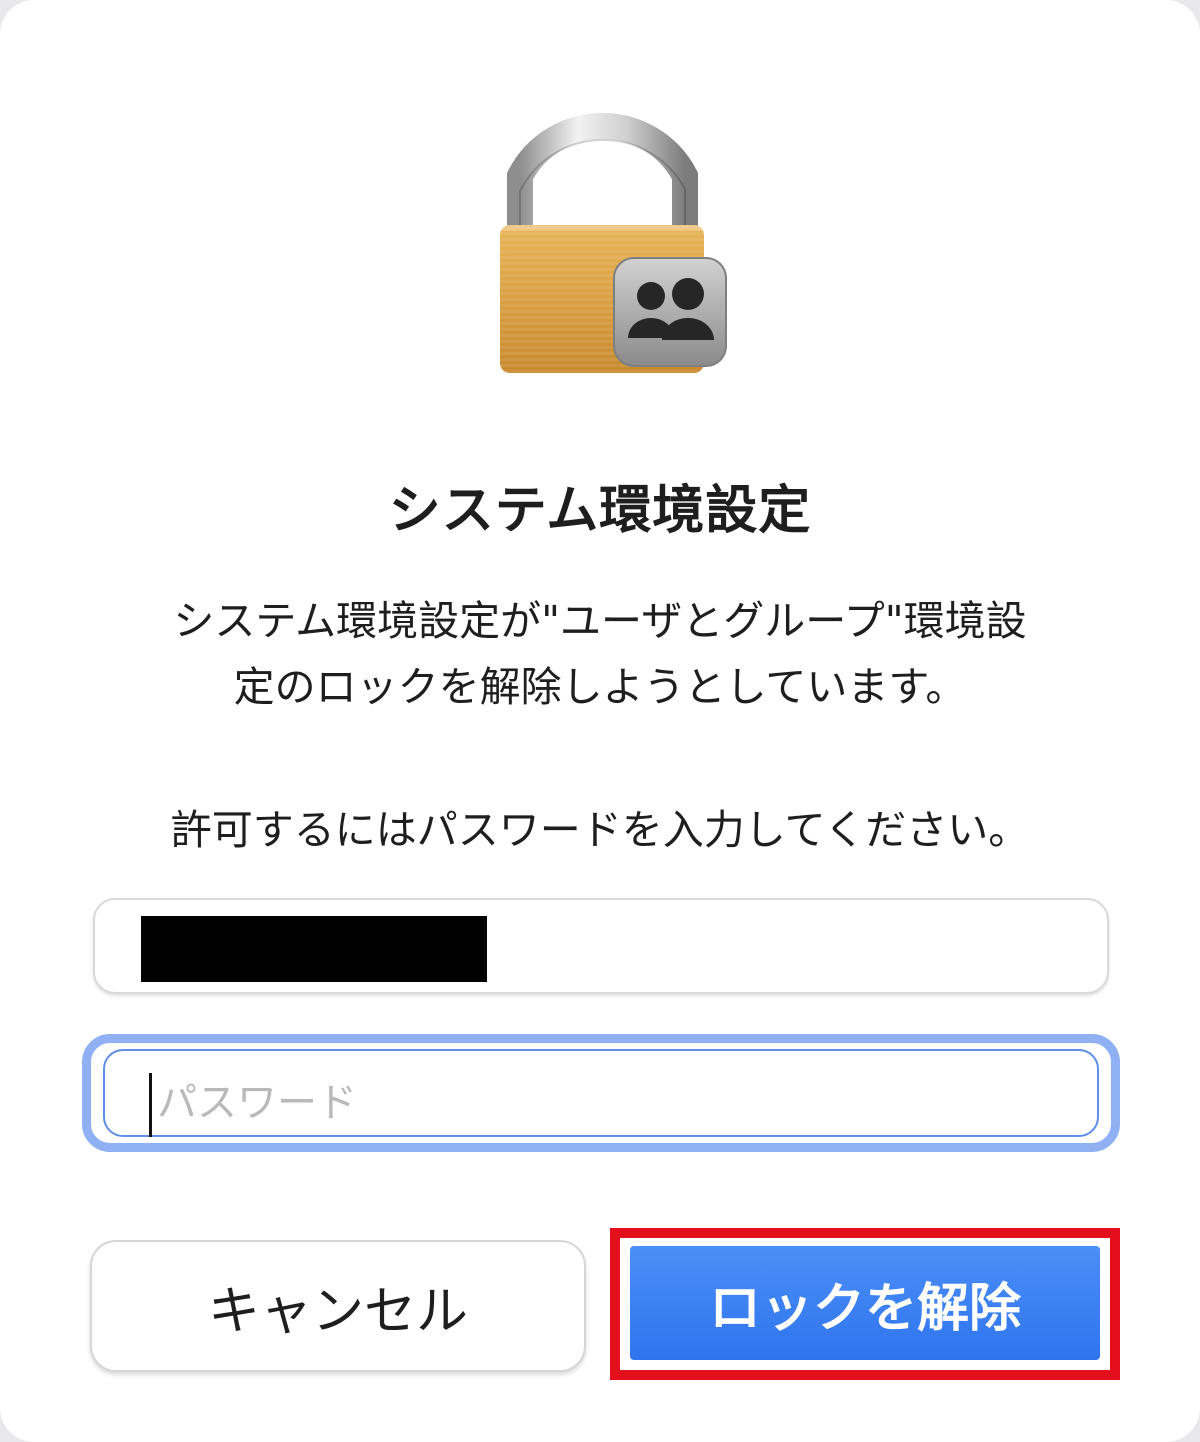  What do you see at coordinates (600, 511) in the screenshot?
I see `dialog-title: システム環境設定` at bounding box center [600, 511].